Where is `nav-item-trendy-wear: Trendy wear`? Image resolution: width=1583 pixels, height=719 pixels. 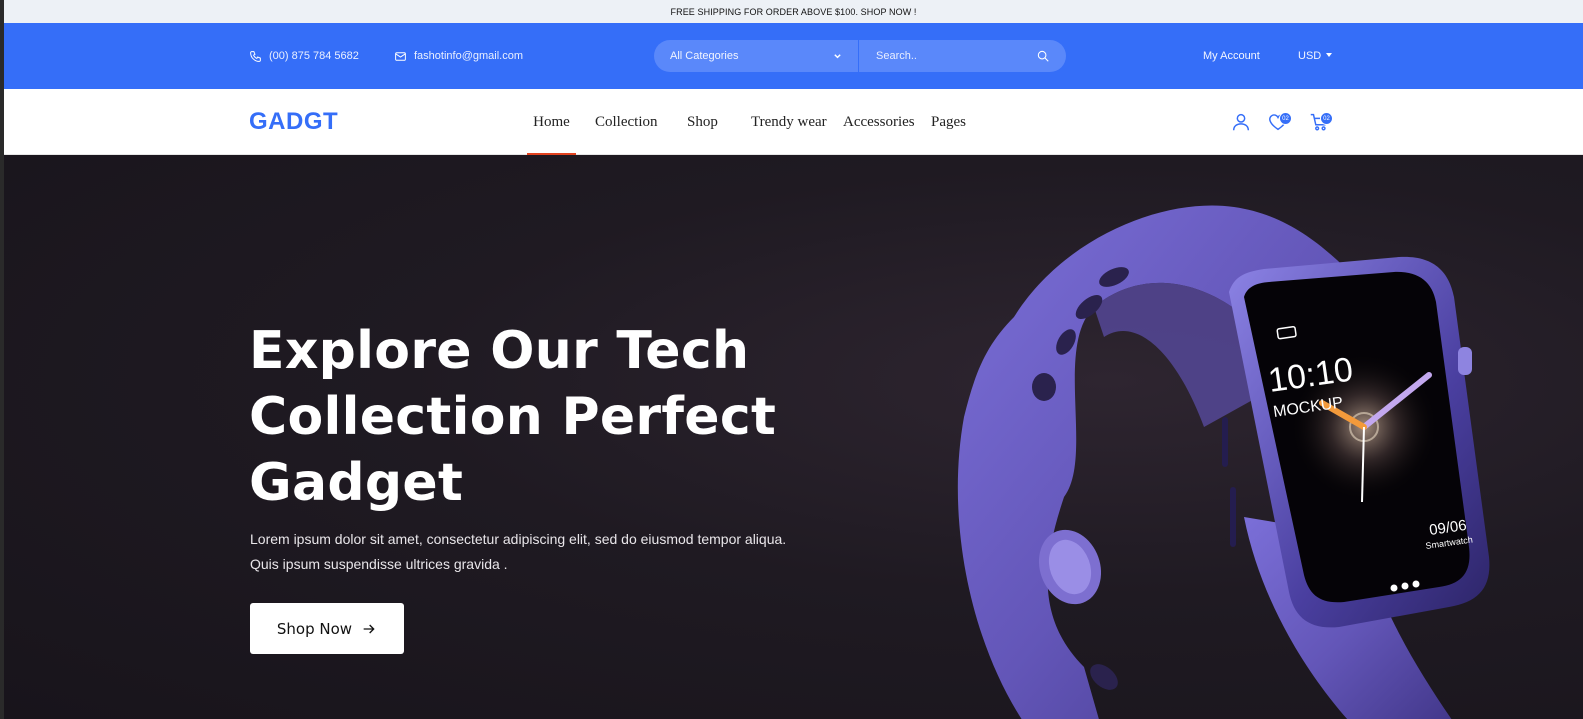 nav-item-trendy-wear: Trendy wear is located at coordinates (789, 122).